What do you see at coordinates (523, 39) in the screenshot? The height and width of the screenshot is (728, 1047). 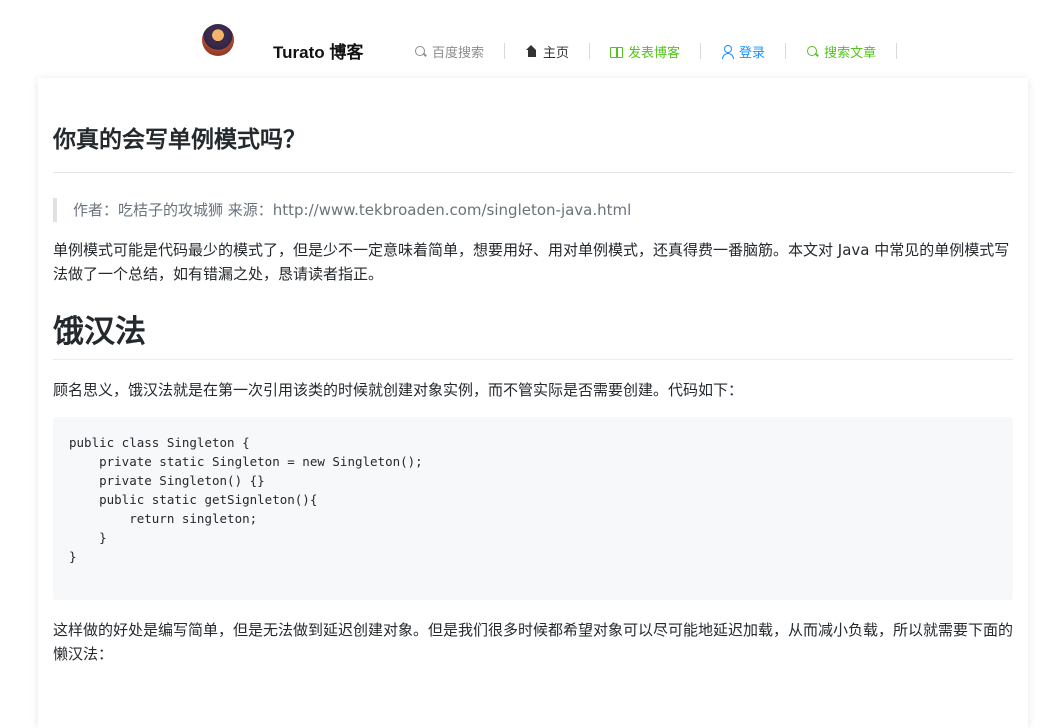 I see `site-header: Turato 博客 百度搜索 主页 发表博客 登录 搜索文章` at bounding box center [523, 39].